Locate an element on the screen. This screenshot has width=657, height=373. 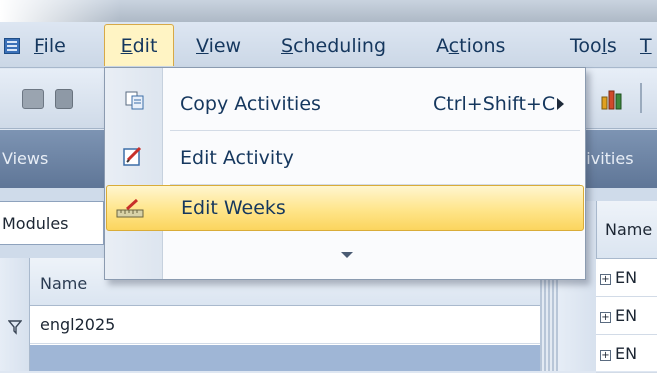
menu-item-label: Copy Activities is located at coordinates (250, 104).